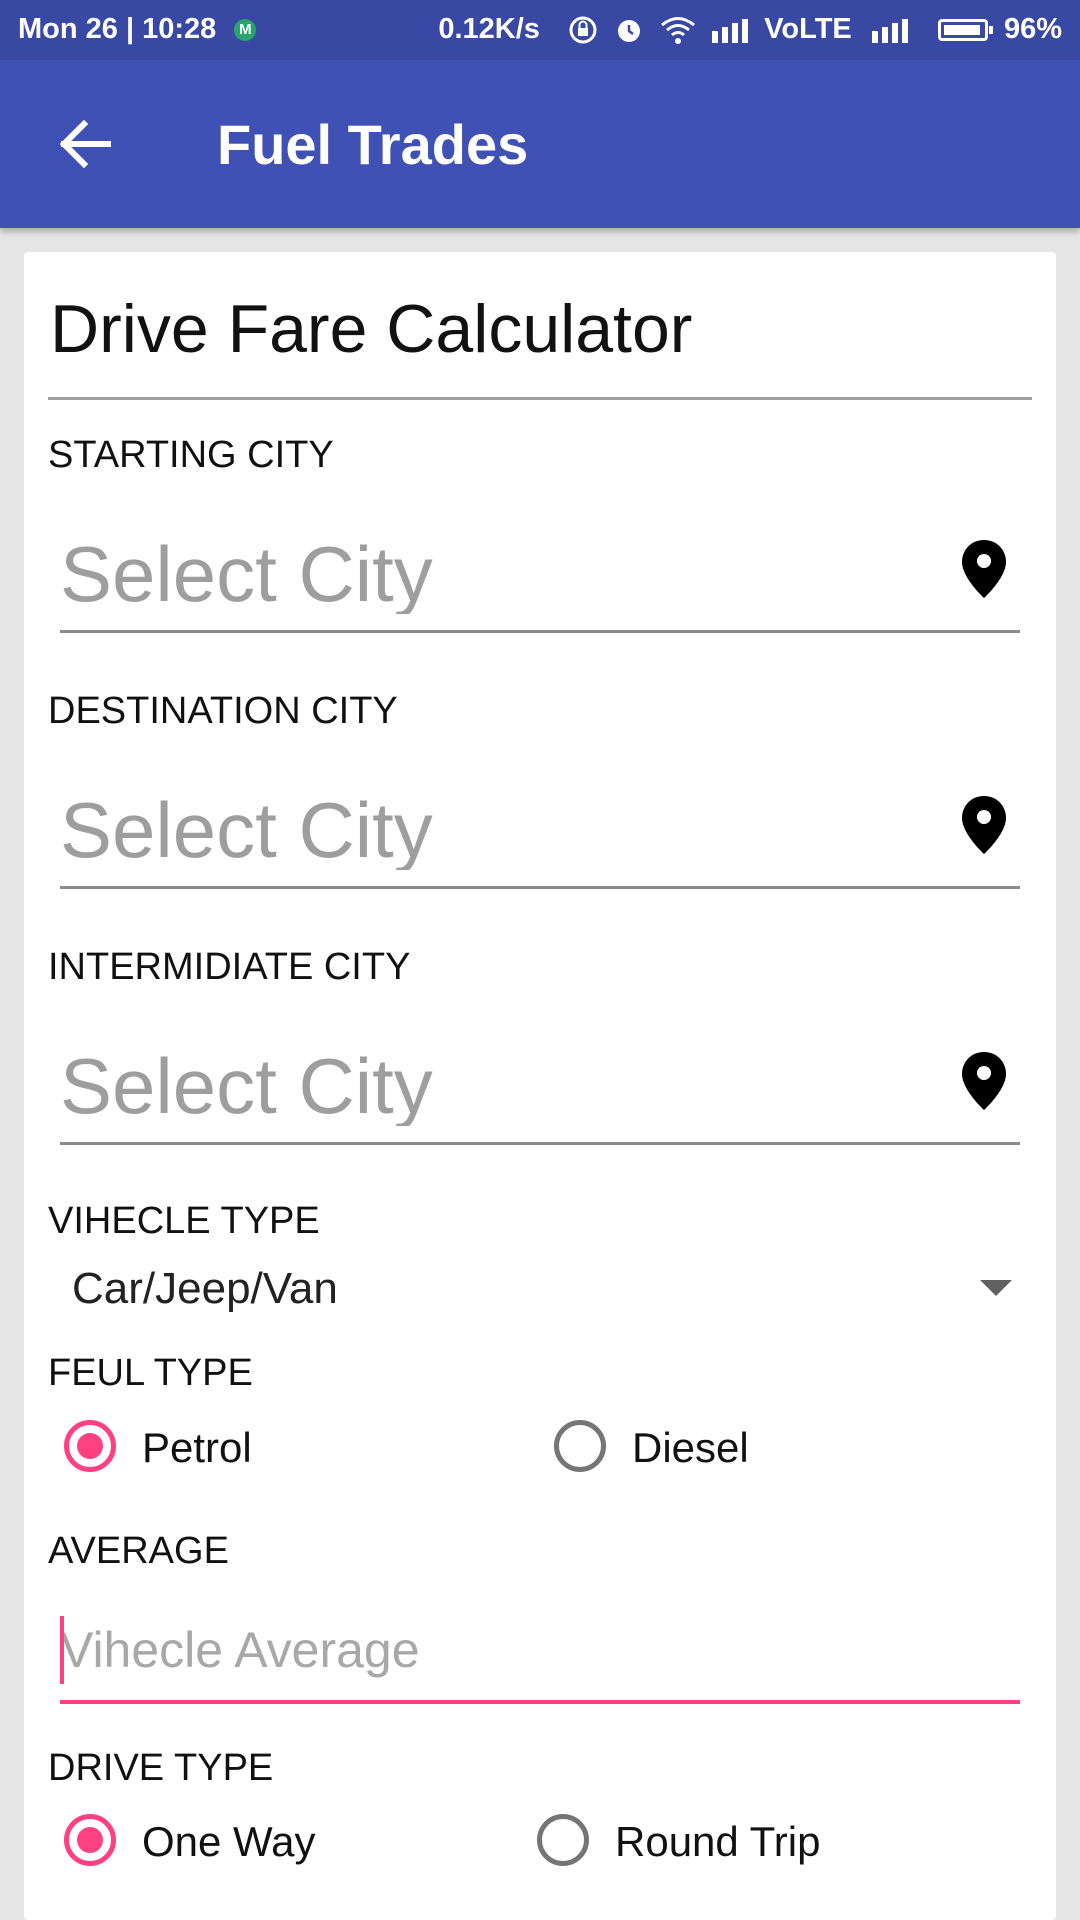  Describe the element at coordinates (150, 1373) in the screenshot. I see `fuel-type-label: FEUL TYPE` at that location.